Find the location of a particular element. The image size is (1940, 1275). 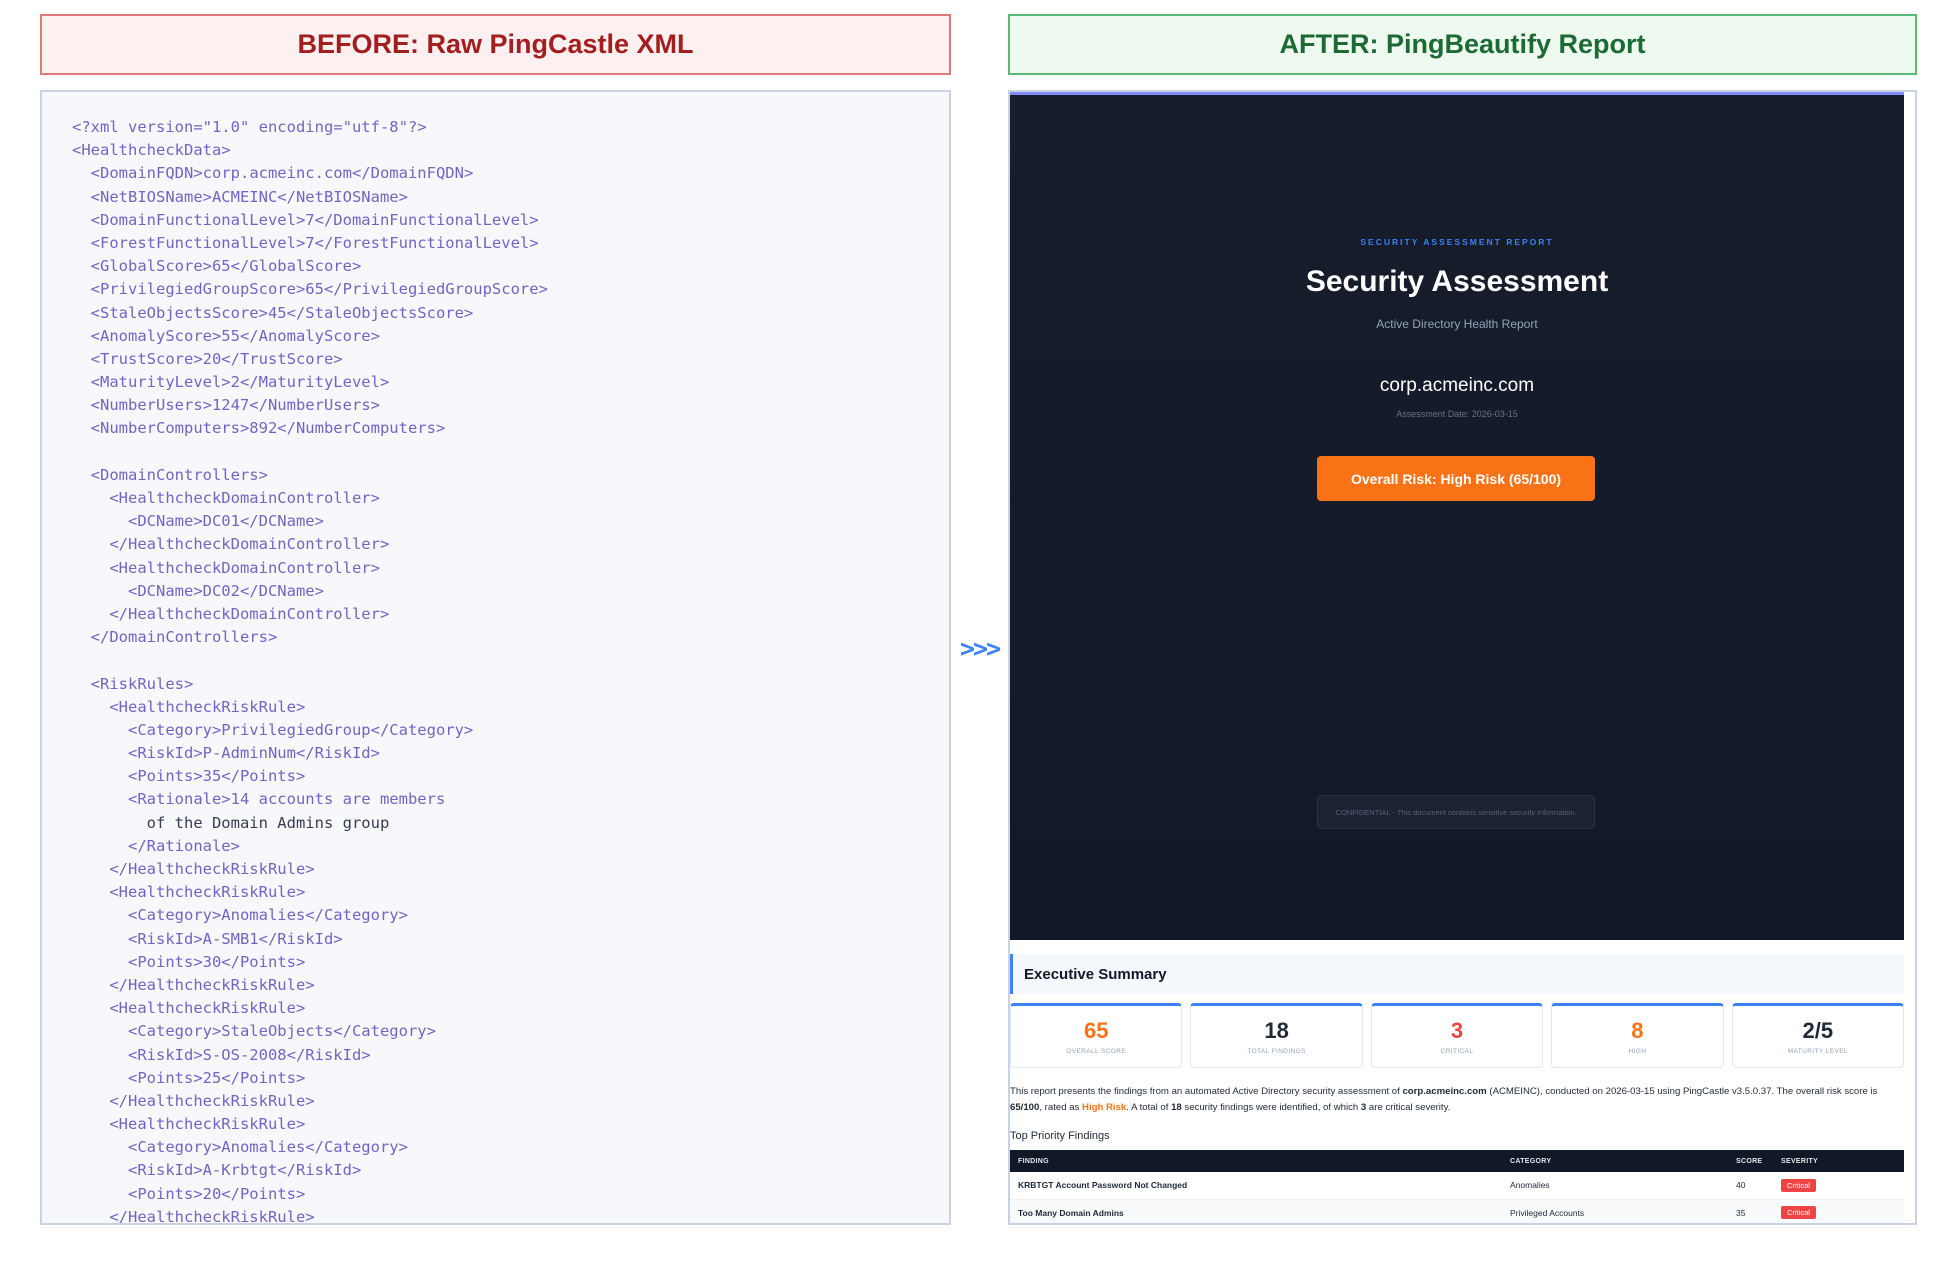

xml-line: of the Domain Admins group is located at coordinates (510, 823).